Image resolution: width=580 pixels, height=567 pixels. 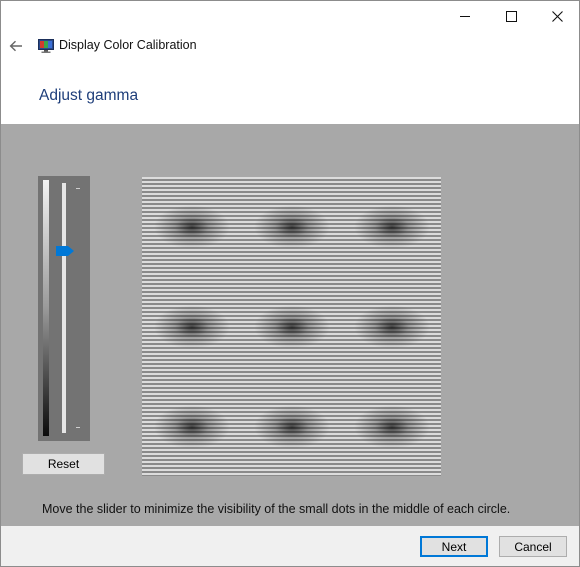 I want to click on maximize-button, so click(x=511, y=16).